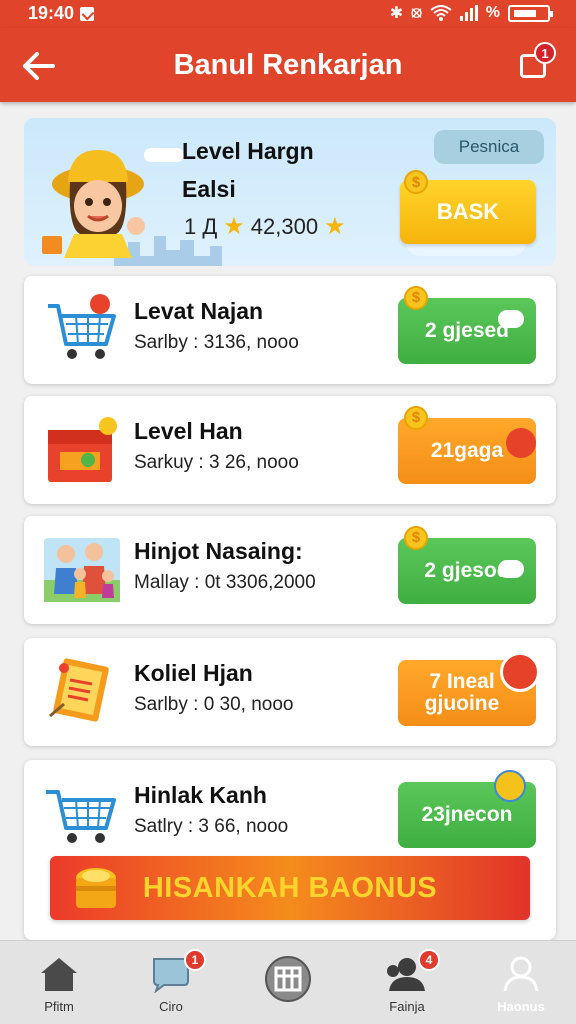  What do you see at coordinates (209, 189) in the screenshot?
I see `hero-subtitle: Ealsi` at bounding box center [209, 189].